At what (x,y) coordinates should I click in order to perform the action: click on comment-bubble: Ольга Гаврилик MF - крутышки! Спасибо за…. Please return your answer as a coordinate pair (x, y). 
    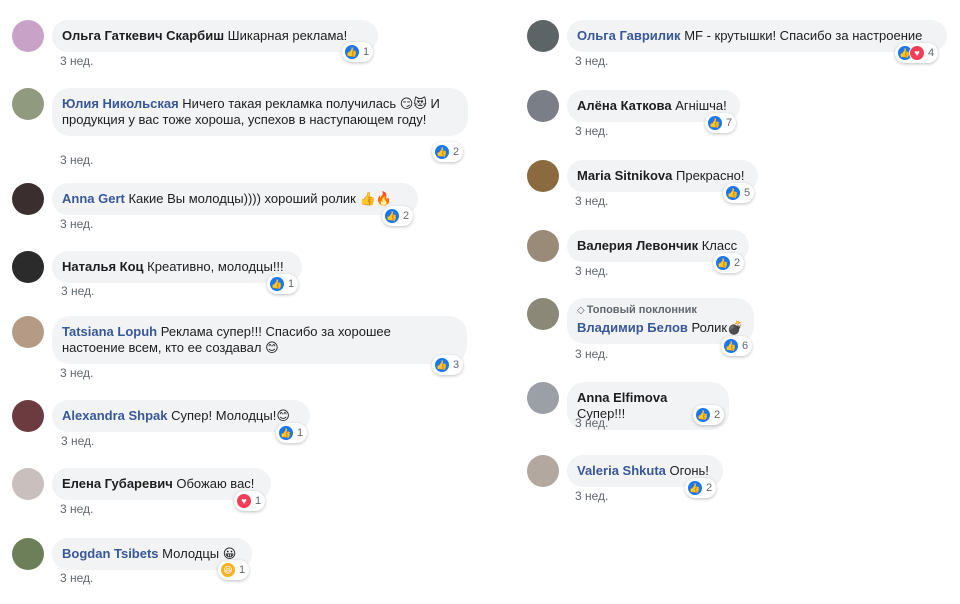
    Looking at the image, I should click on (757, 36).